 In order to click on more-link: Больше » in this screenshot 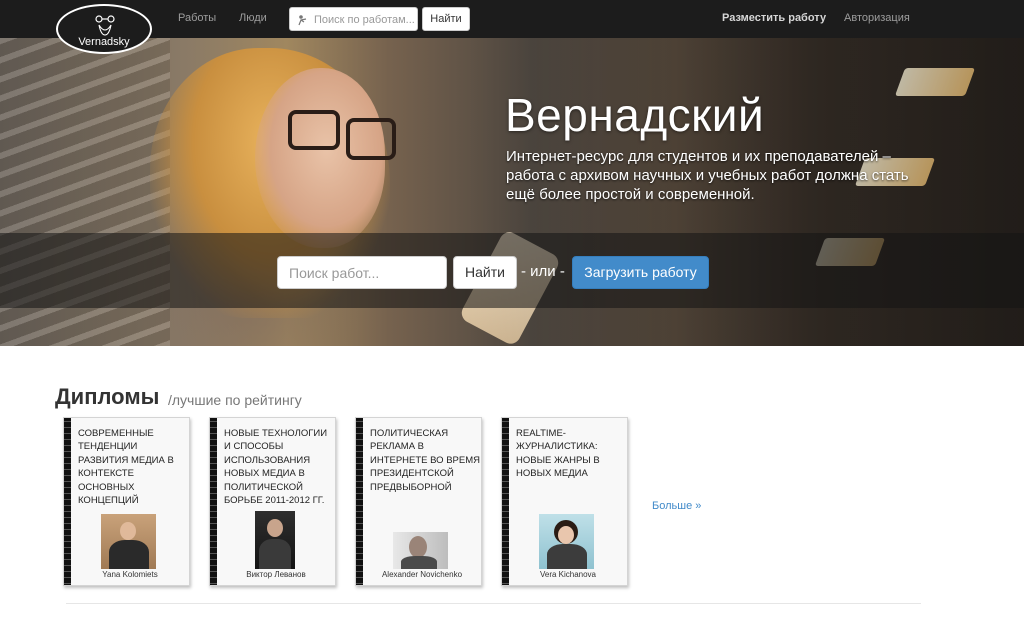, I will do `click(676, 506)`.